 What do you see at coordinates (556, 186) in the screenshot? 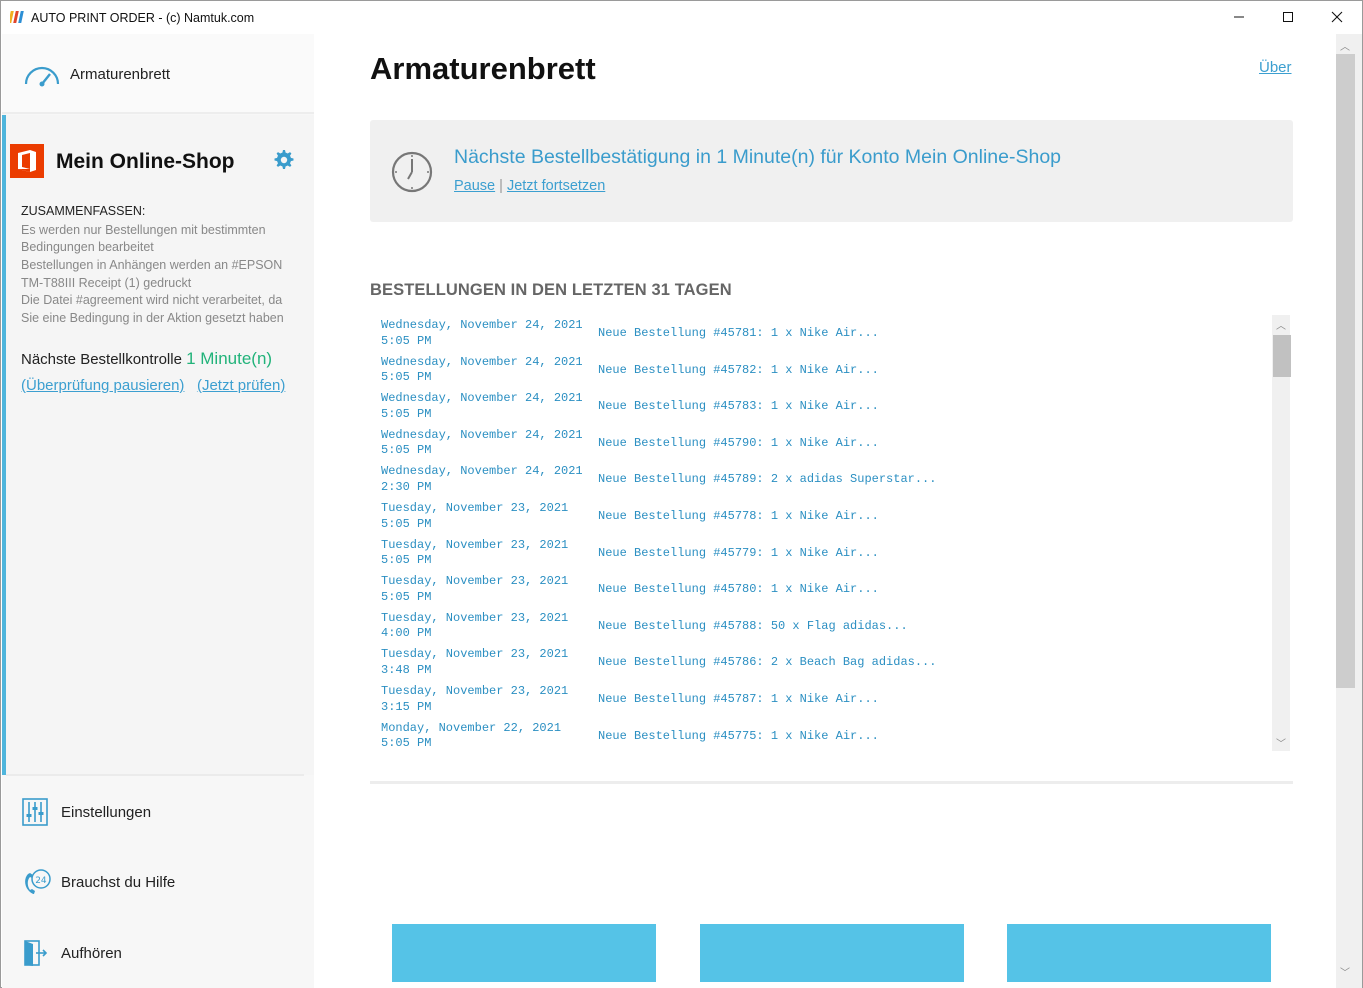
I see `resume-now-link: Jetzt fortsetzen` at bounding box center [556, 186].